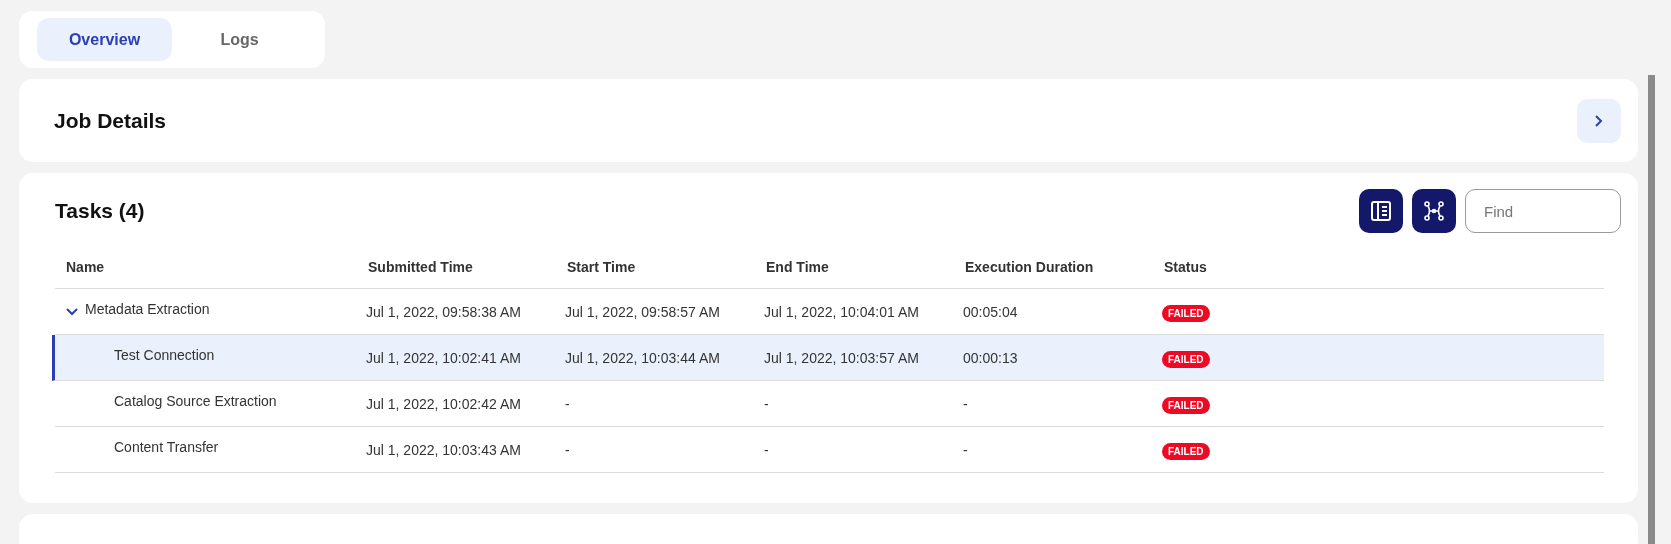  What do you see at coordinates (166, 447) in the screenshot?
I see `task-name: Content Transfer` at bounding box center [166, 447].